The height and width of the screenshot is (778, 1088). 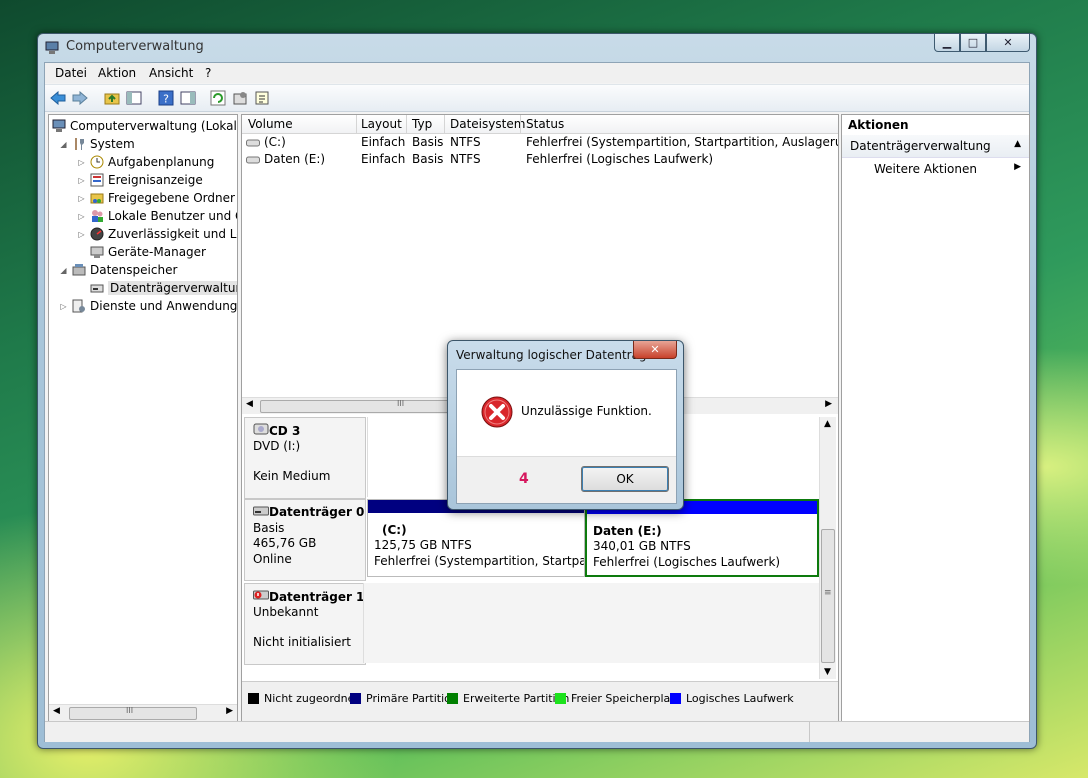 I want to click on disk-error-icon, so click(x=261, y=597).